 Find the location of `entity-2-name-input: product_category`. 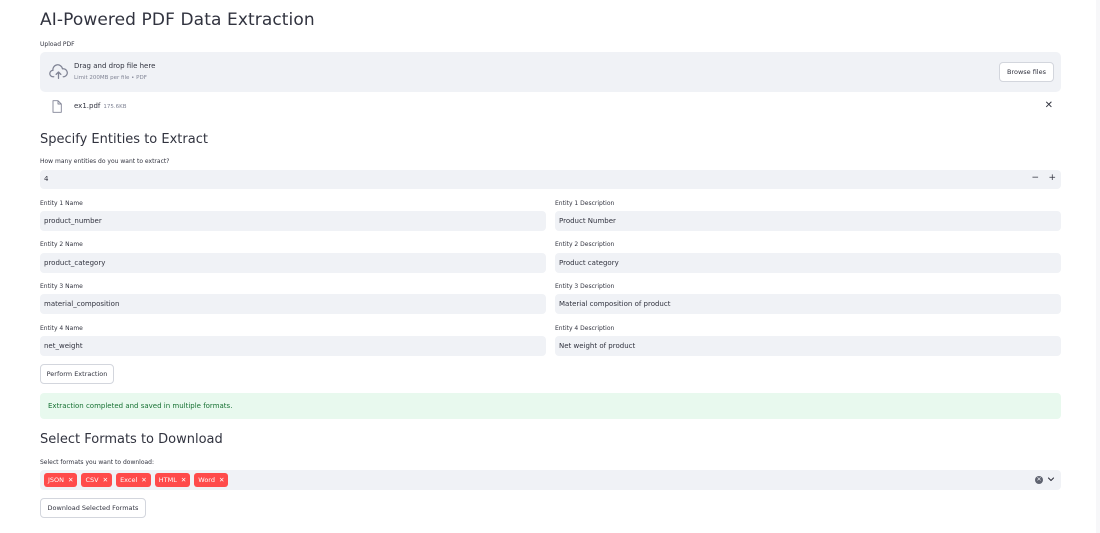

entity-2-name-input: product_category is located at coordinates (293, 263).